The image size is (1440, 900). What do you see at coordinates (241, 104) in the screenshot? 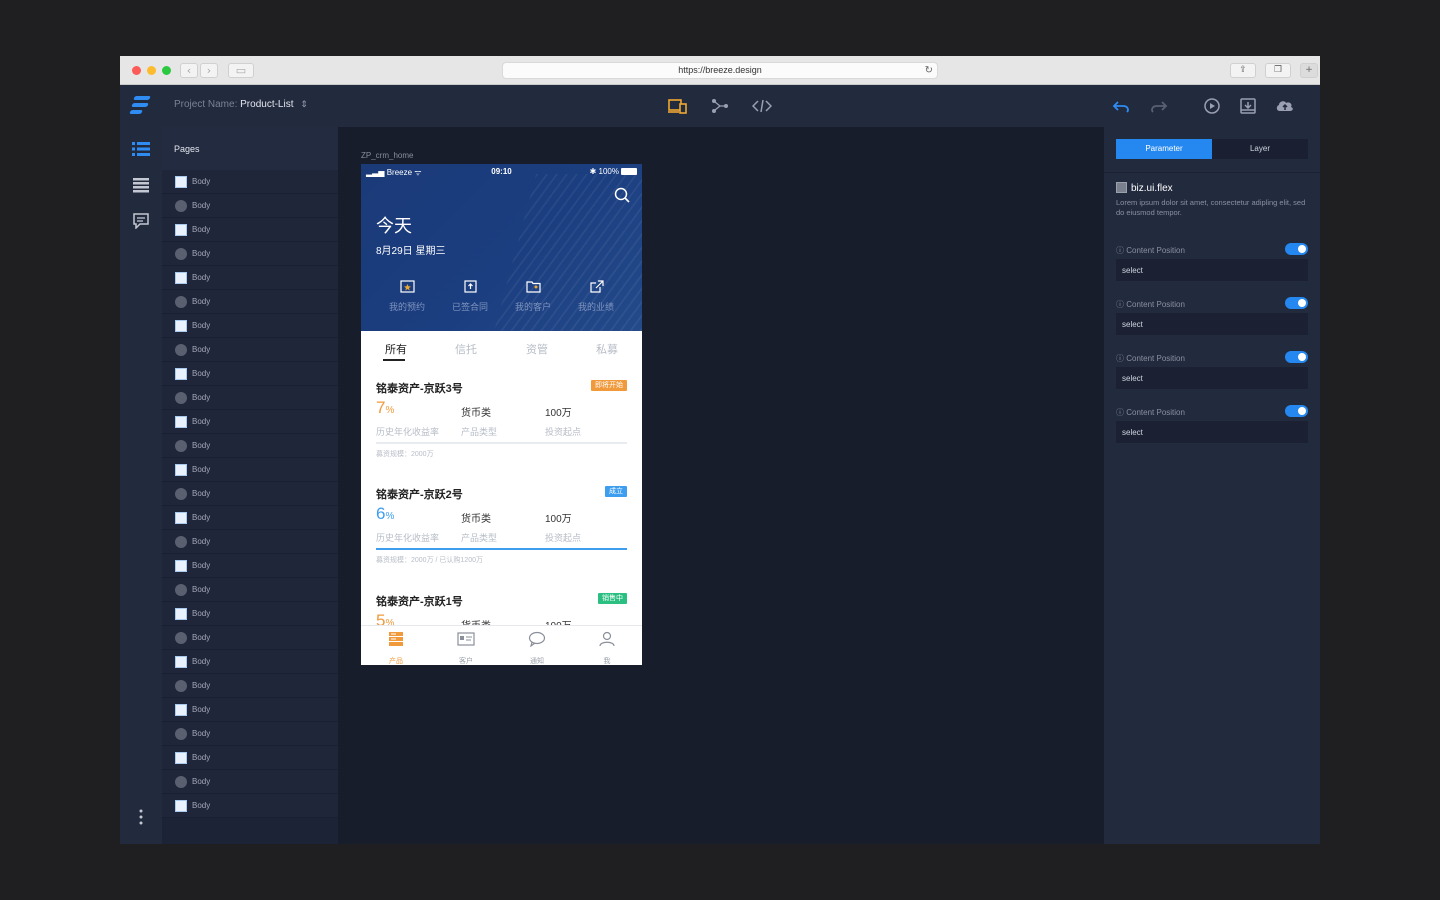
I see `project-selector: Project Name: Product-List ⇕` at bounding box center [241, 104].